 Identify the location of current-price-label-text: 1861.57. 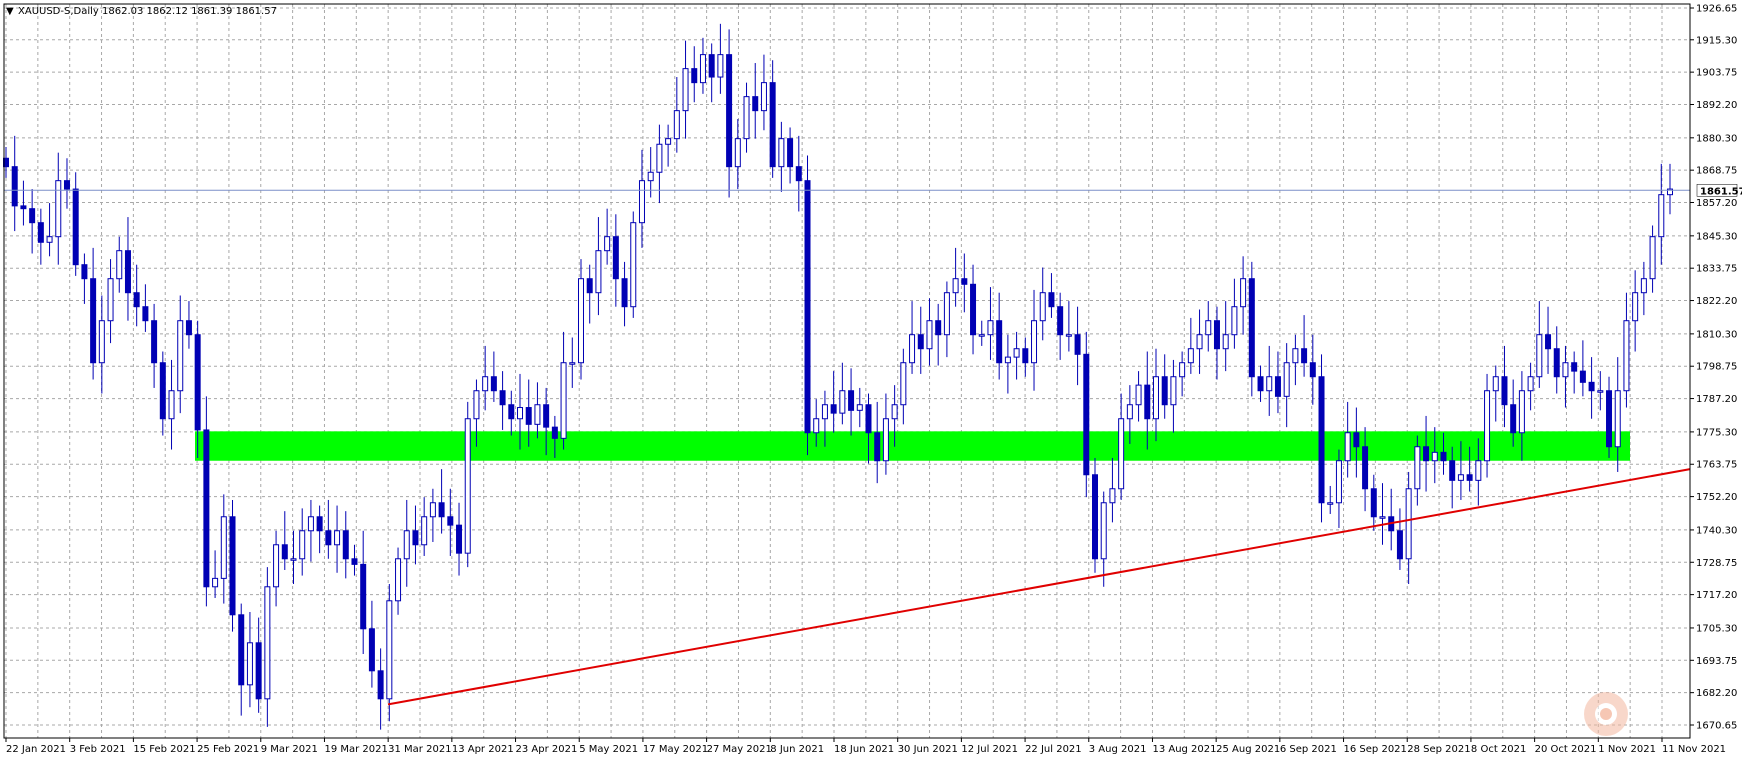
(1721, 191).